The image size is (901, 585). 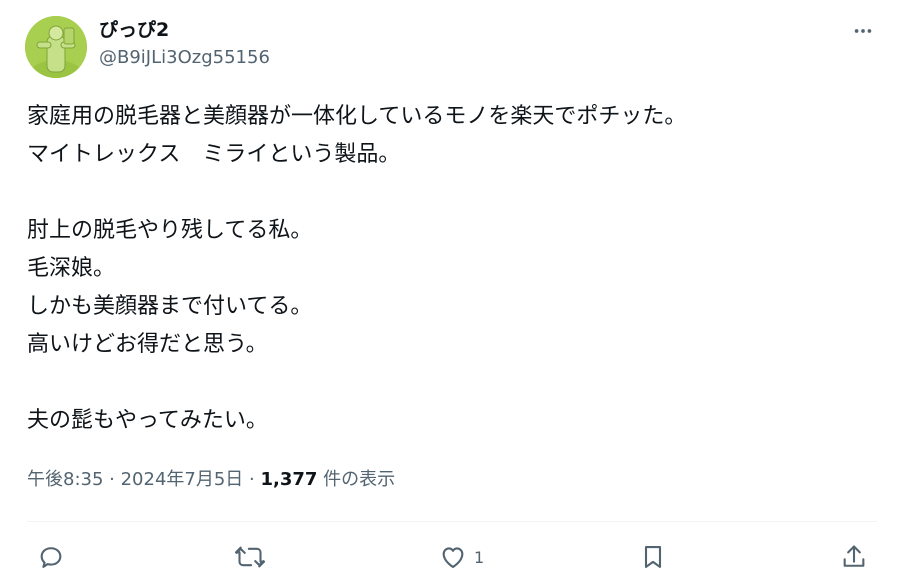 What do you see at coordinates (356, 479) in the screenshot?
I see `views-label: 件の表示` at bounding box center [356, 479].